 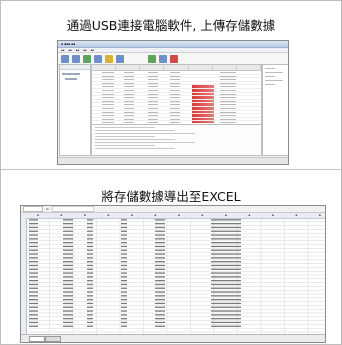 I want to click on section-divider, so click(x=171, y=169).